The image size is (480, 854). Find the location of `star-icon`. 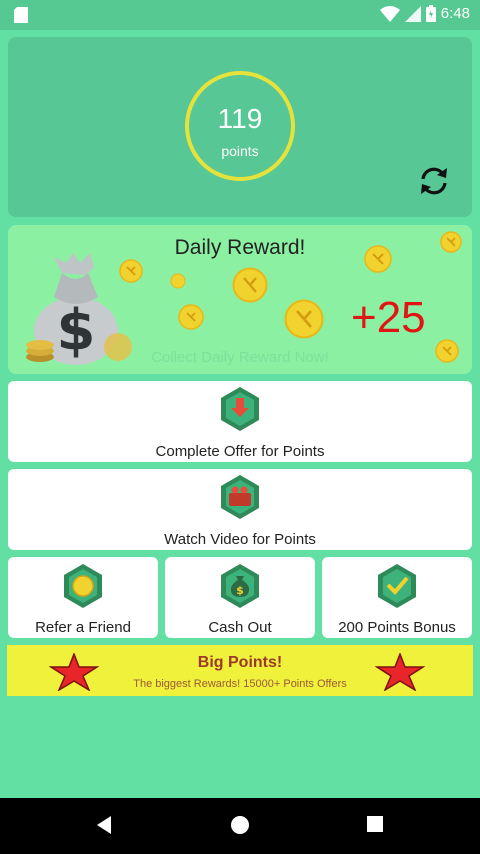

star-icon is located at coordinates (400, 672).